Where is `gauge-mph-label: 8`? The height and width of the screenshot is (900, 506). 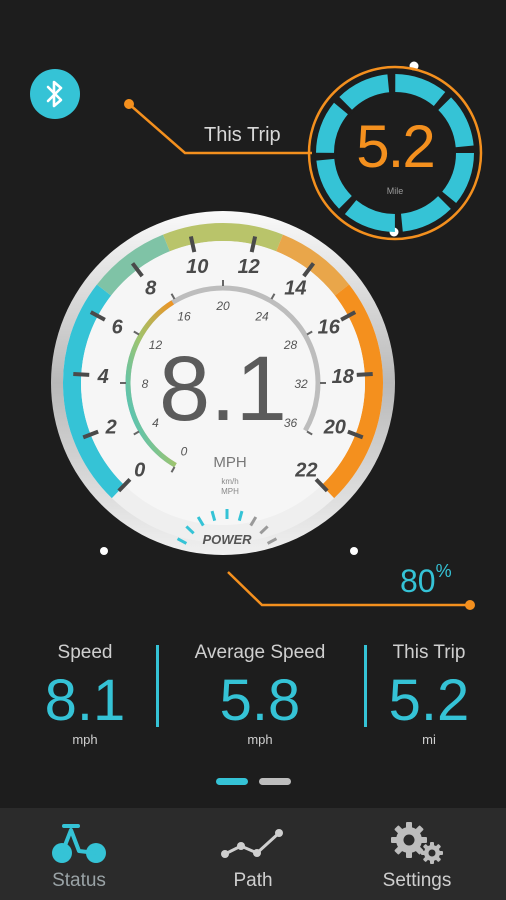 gauge-mph-label: 8 is located at coordinates (151, 288).